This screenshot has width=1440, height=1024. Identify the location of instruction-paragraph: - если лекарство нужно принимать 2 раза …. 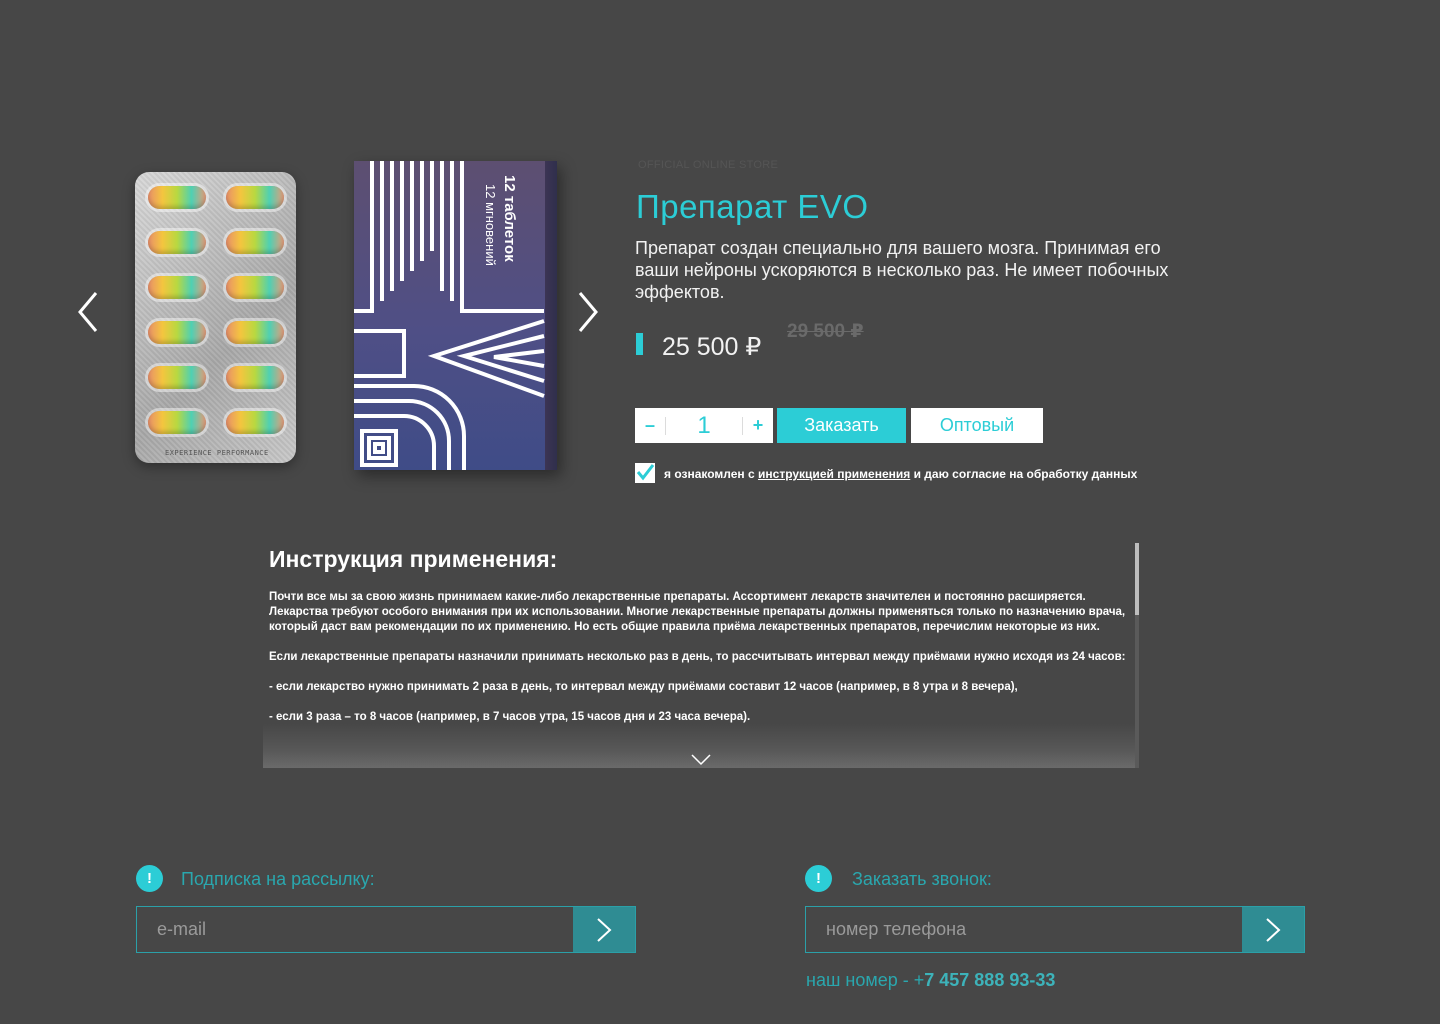
(643, 687).